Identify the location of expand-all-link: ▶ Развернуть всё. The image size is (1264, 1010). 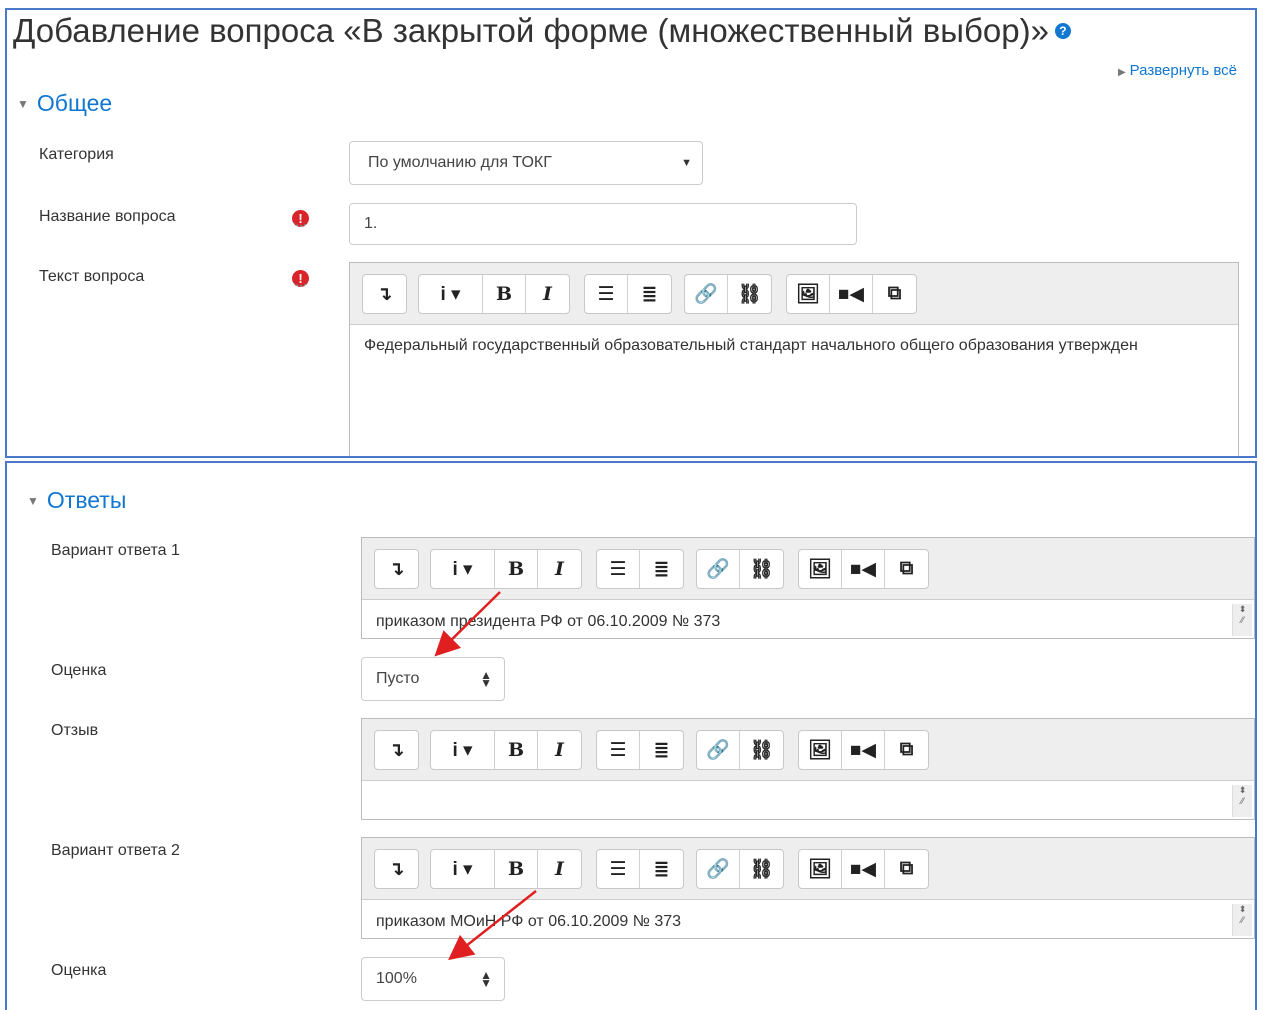
(1177, 70).